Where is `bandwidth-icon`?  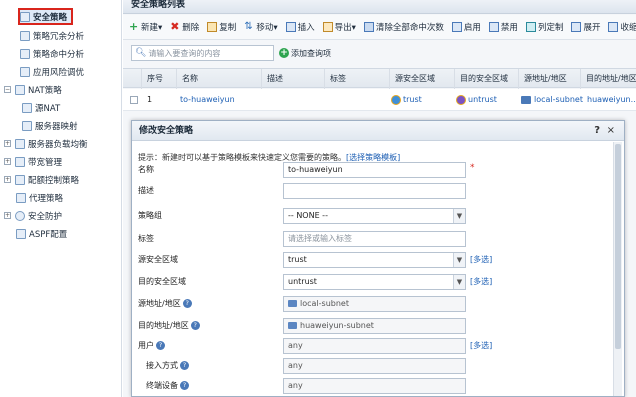
bandwidth-icon is located at coordinates (20, 161).